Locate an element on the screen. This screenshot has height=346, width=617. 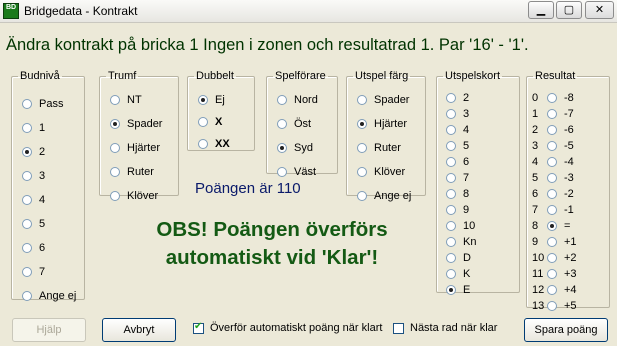
radio-resultat-9: 9 +1 is located at coordinates (554, 242).